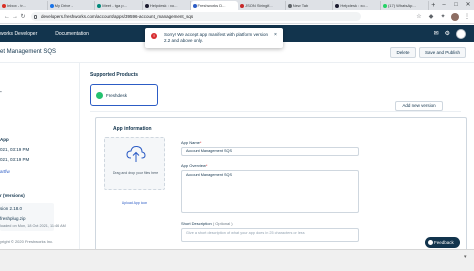  I want to click on browser-tab: My Drive -, so click(72, 5).